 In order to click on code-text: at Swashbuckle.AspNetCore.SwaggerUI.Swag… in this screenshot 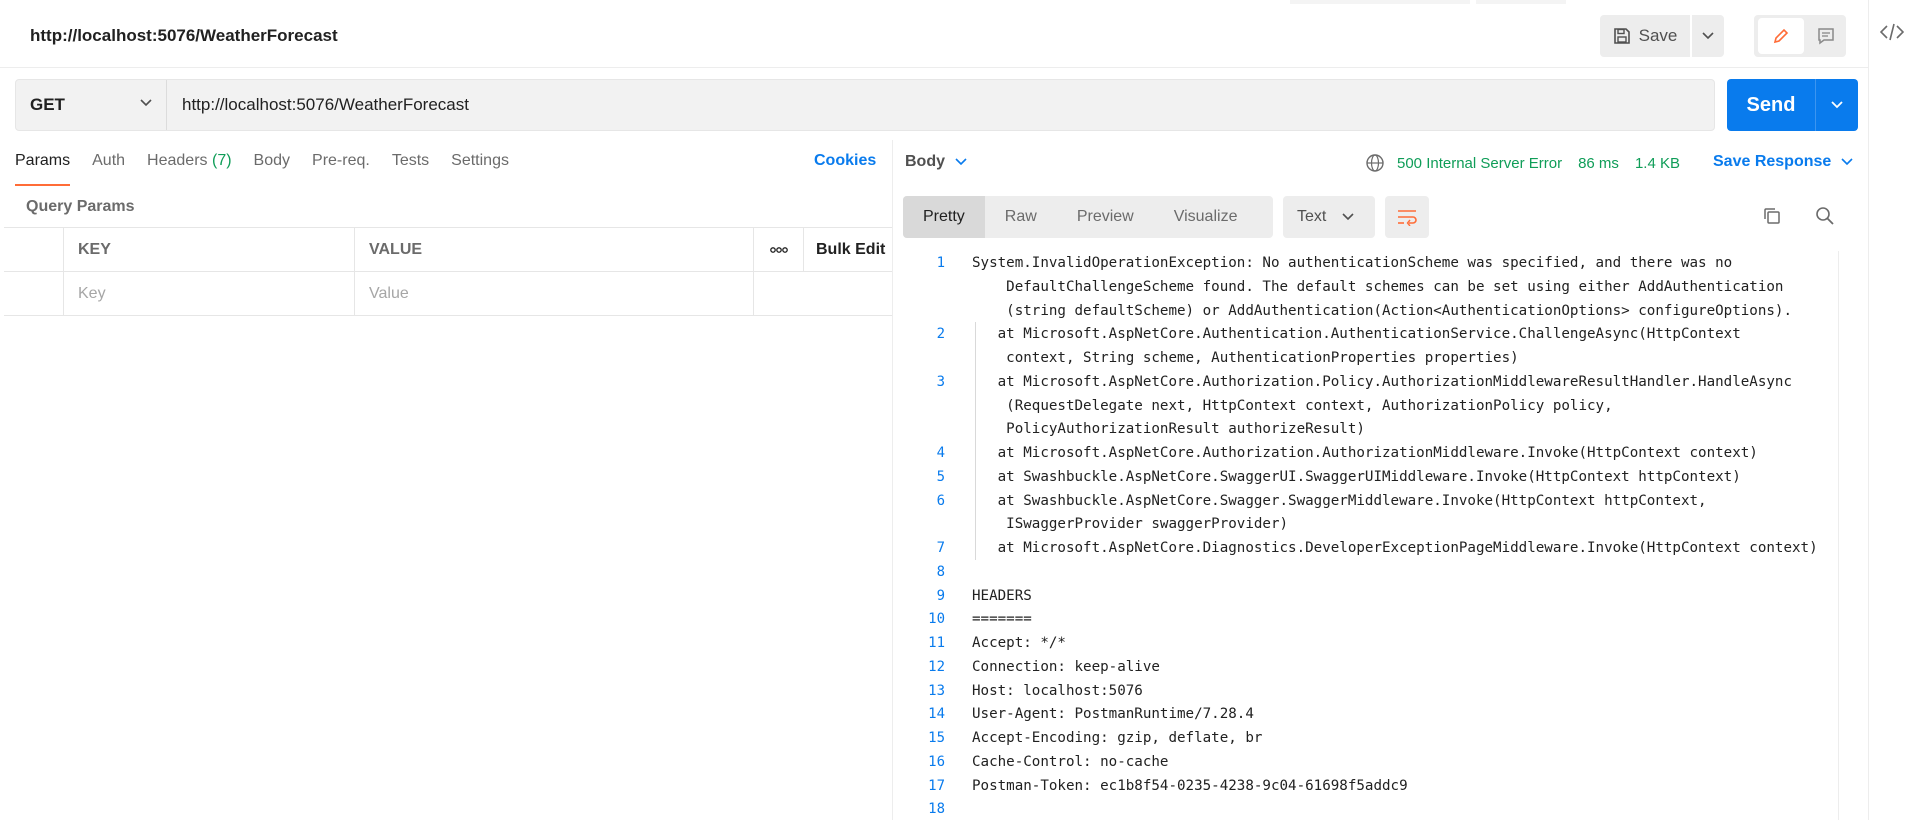, I will do `click(1356, 476)`.